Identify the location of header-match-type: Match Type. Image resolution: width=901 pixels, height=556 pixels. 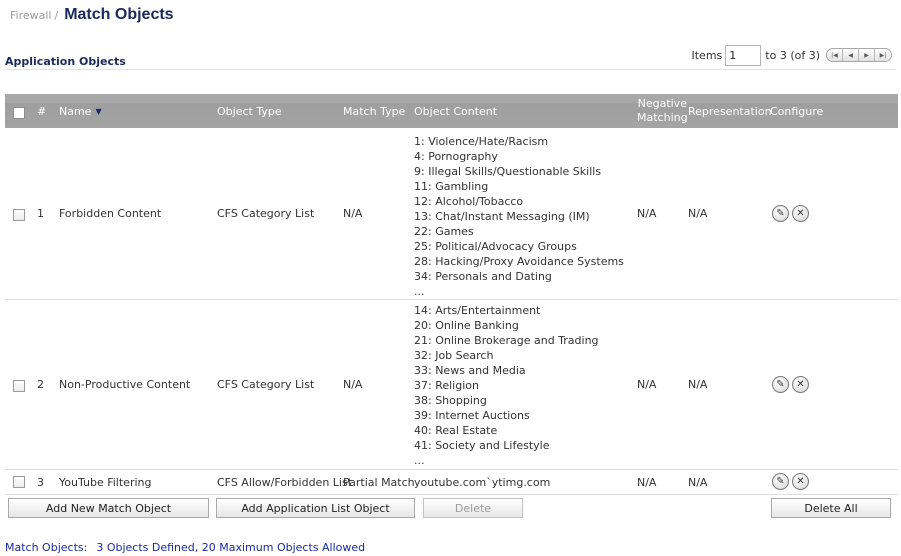
(374, 111).